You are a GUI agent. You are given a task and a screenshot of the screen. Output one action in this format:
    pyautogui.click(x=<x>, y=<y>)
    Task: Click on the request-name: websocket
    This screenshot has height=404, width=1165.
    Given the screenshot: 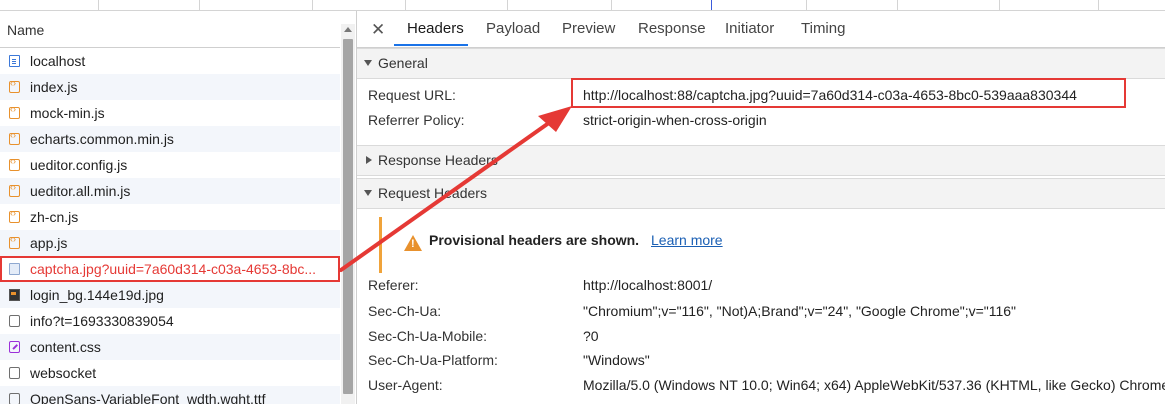 What is the action you would take?
    pyautogui.click(x=63, y=373)
    